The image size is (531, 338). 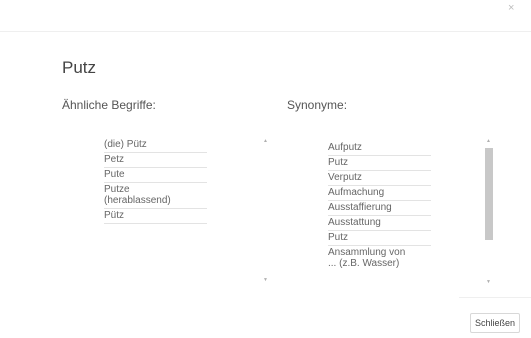 I want to click on list-item: Pütz, so click(x=155, y=216).